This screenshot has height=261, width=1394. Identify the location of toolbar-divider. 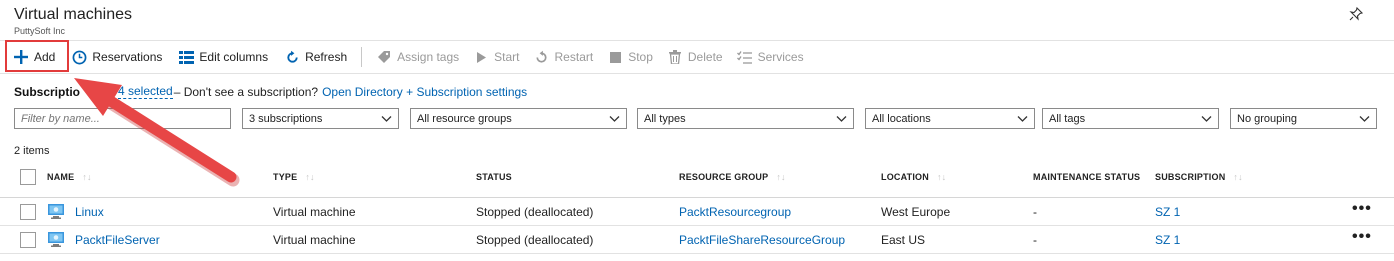
(697, 73).